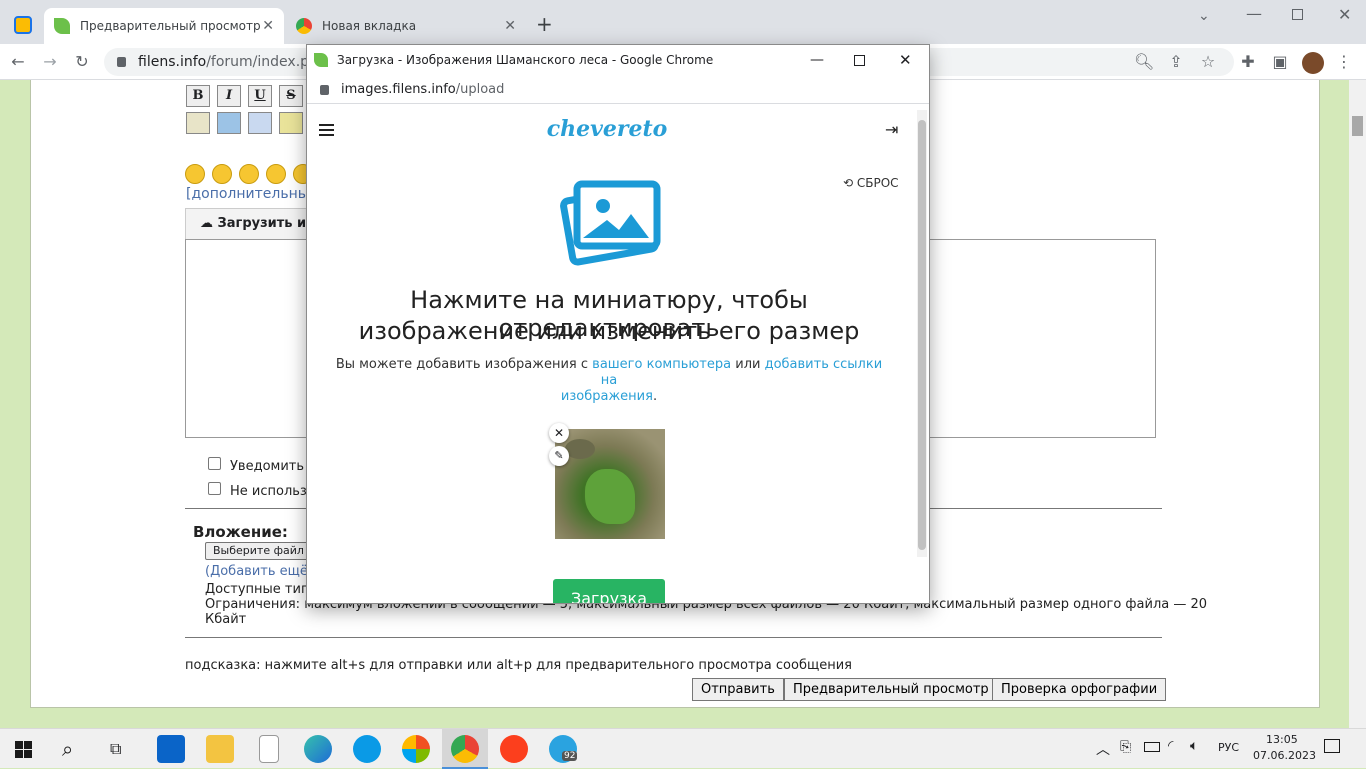 The height and width of the screenshot is (769, 1366). Describe the element at coordinates (1079, 689) in the screenshot. I see `spellcheck-button: Проверка орфографии` at that location.